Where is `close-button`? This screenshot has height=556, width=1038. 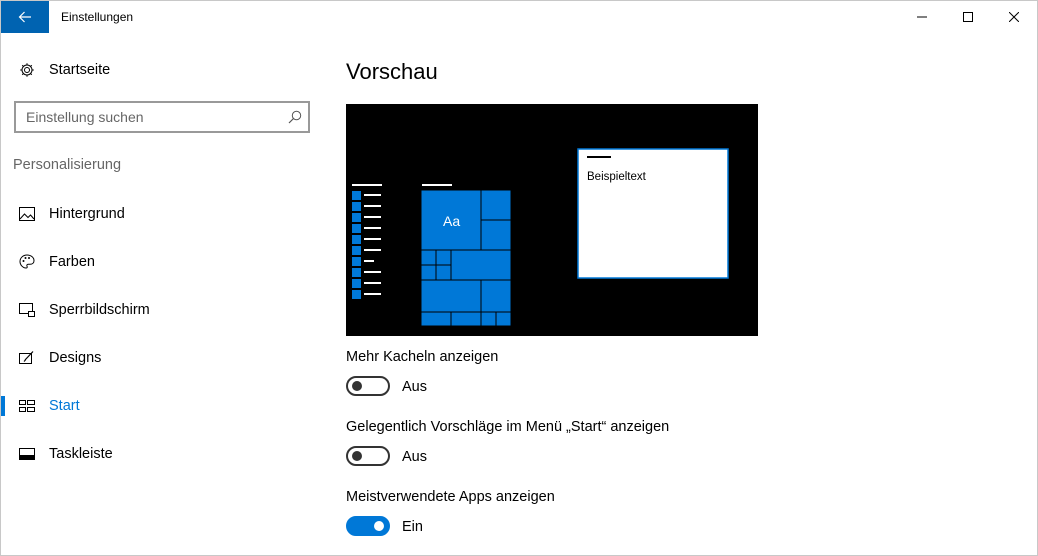 close-button is located at coordinates (1014, 17).